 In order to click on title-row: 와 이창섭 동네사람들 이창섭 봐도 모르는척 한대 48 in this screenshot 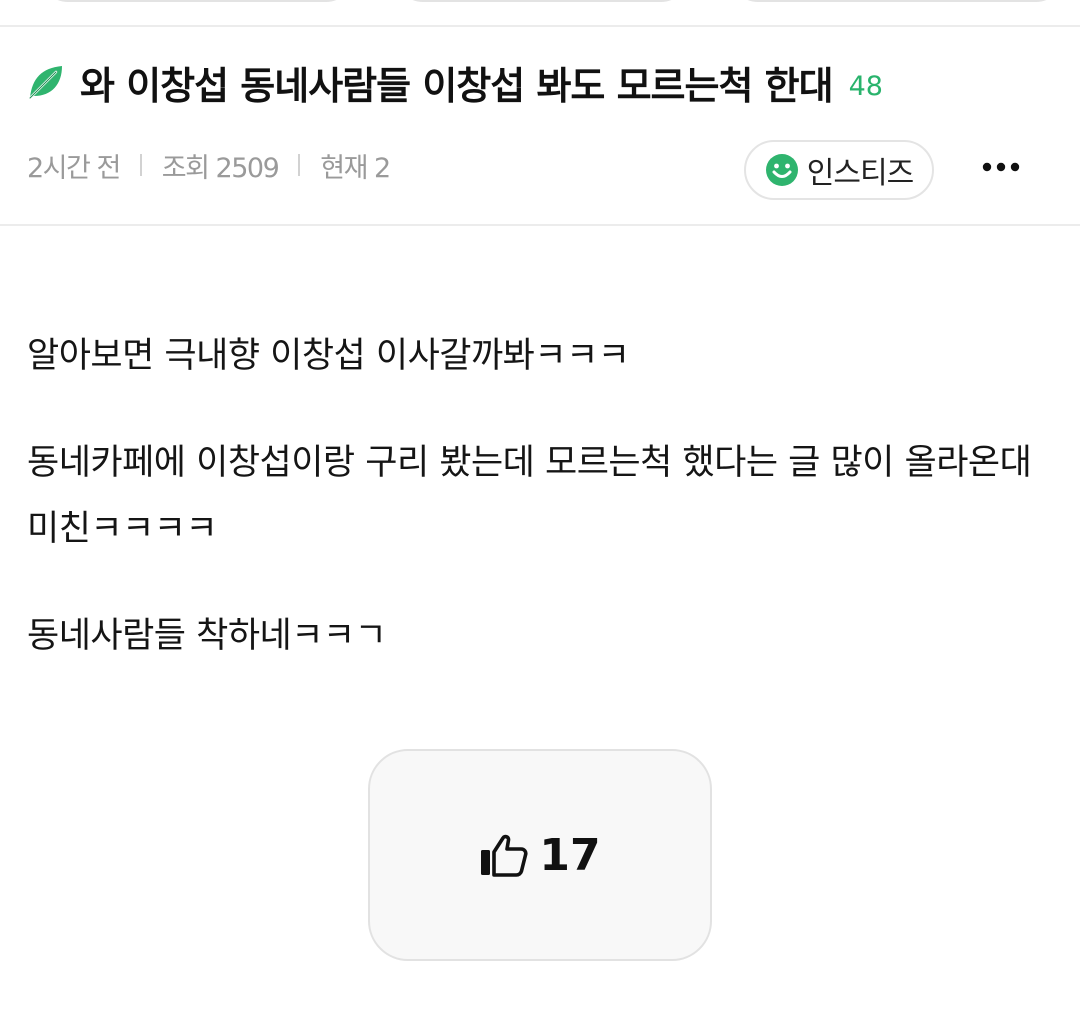, I will do `click(543, 82)`.